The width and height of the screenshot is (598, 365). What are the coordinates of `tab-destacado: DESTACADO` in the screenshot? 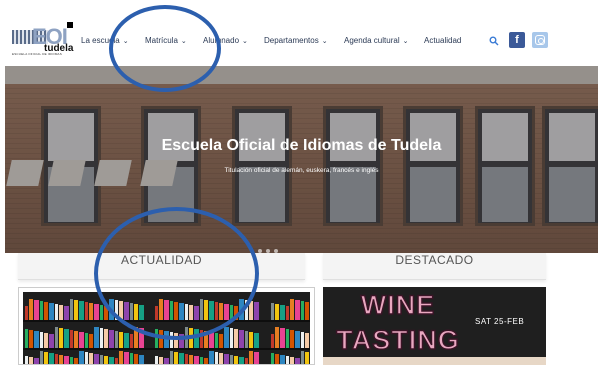 It's located at (434, 266).